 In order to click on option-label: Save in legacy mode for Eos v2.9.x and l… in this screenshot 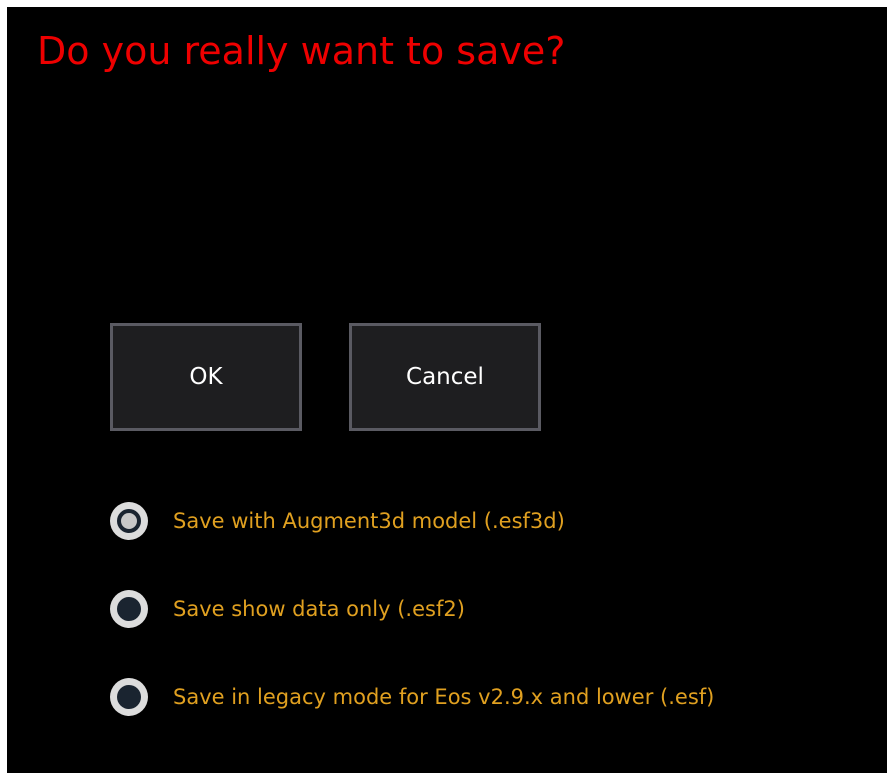, I will do `click(444, 697)`.